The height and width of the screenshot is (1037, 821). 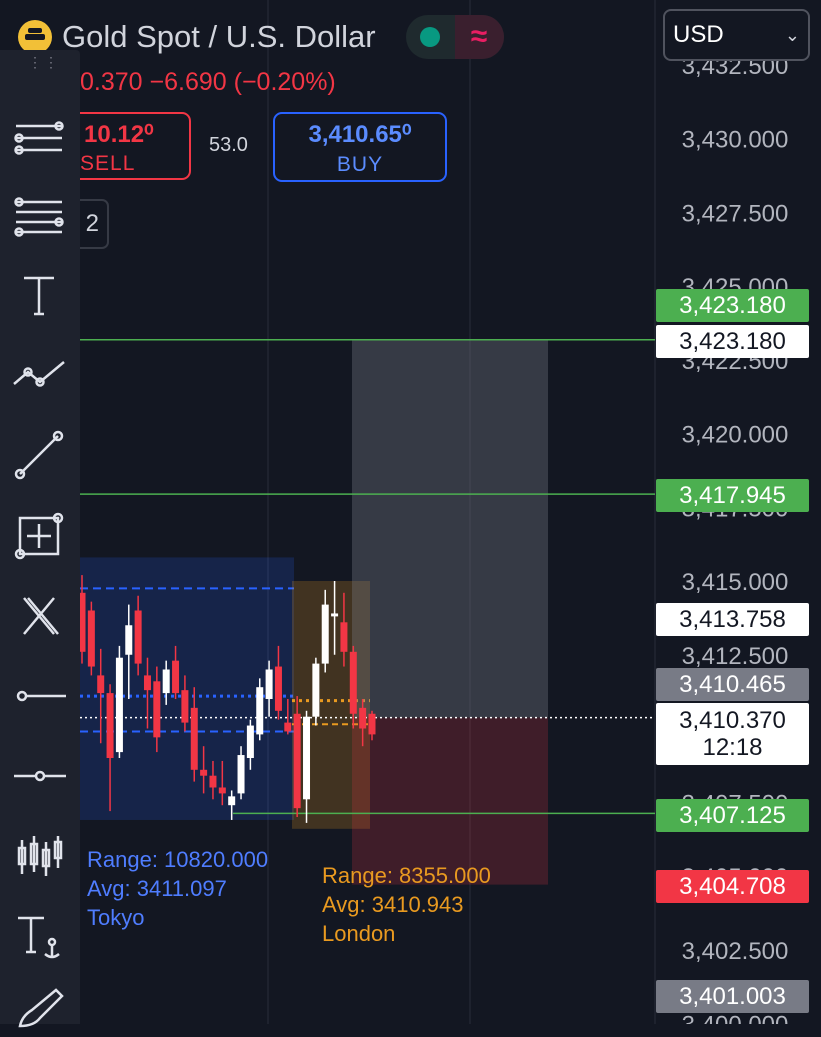 I want to click on price-label-level: 3,417.945, so click(x=732, y=495).